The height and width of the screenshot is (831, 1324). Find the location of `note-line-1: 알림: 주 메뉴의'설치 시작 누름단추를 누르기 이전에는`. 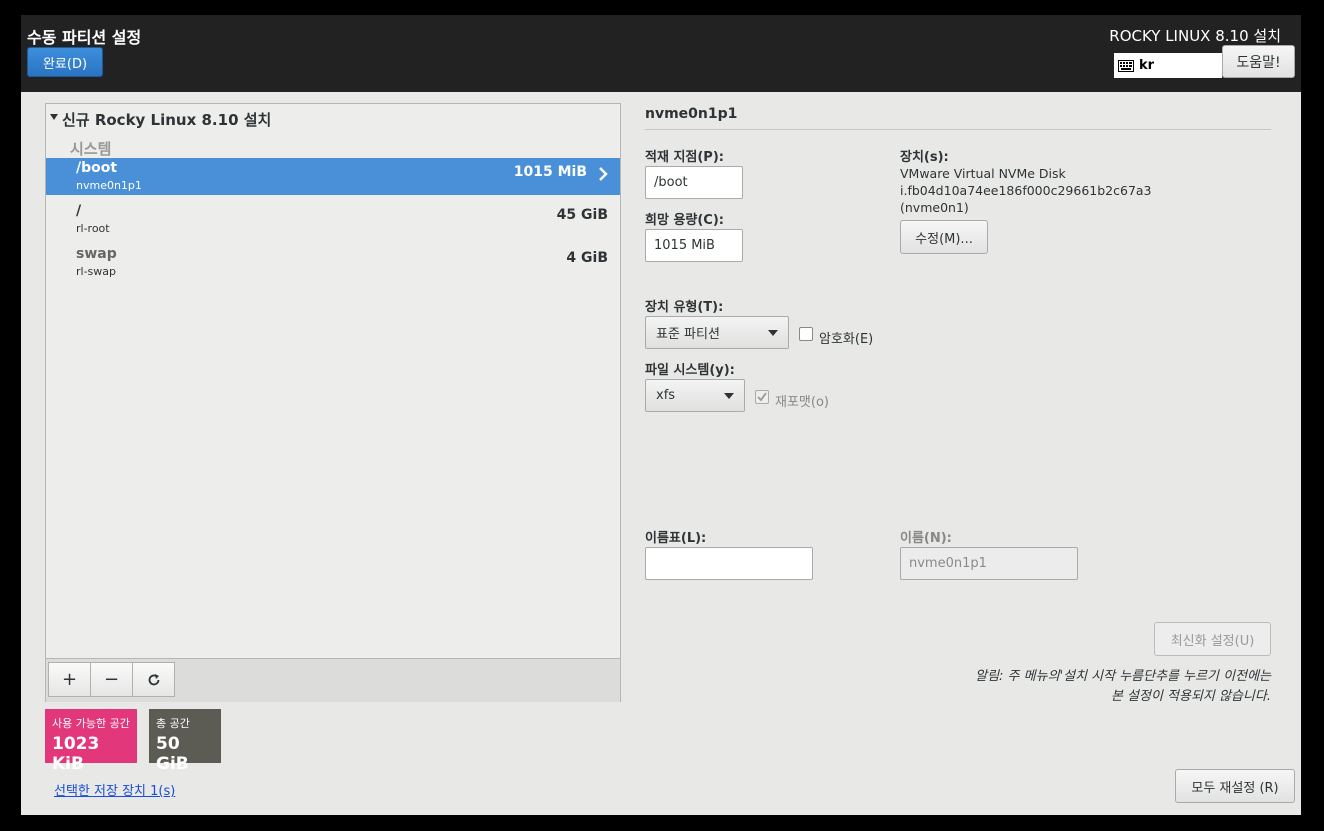

note-line-1: 알림: 주 메뉴의'설치 시작 누름단추를 누르기 이전에는 is located at coordinates (1123, 676).